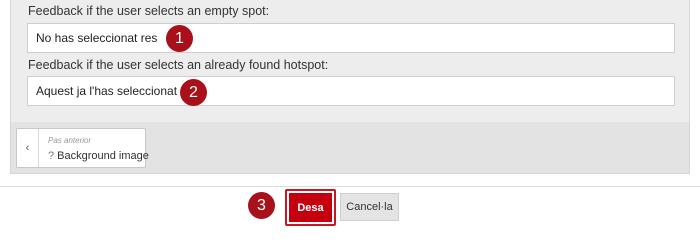  What do you see at coordinates (103, 156) in the screenshot?
I see `previous-step-label: Background image` at bounding box center [103, 156].